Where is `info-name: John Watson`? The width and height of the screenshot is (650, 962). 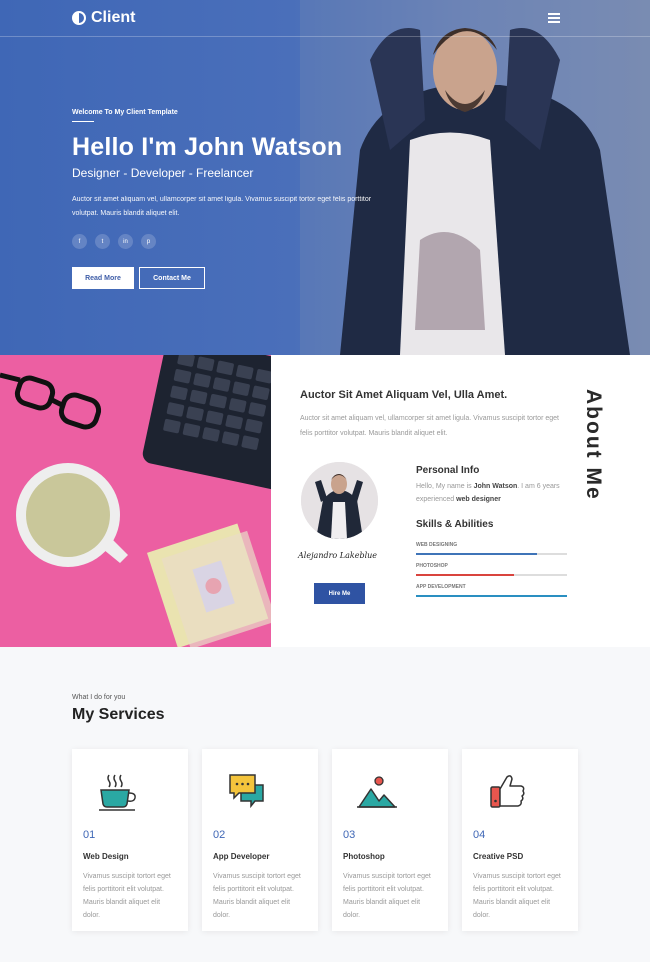 info-name: John Watson is located at coordinates (495, 486).